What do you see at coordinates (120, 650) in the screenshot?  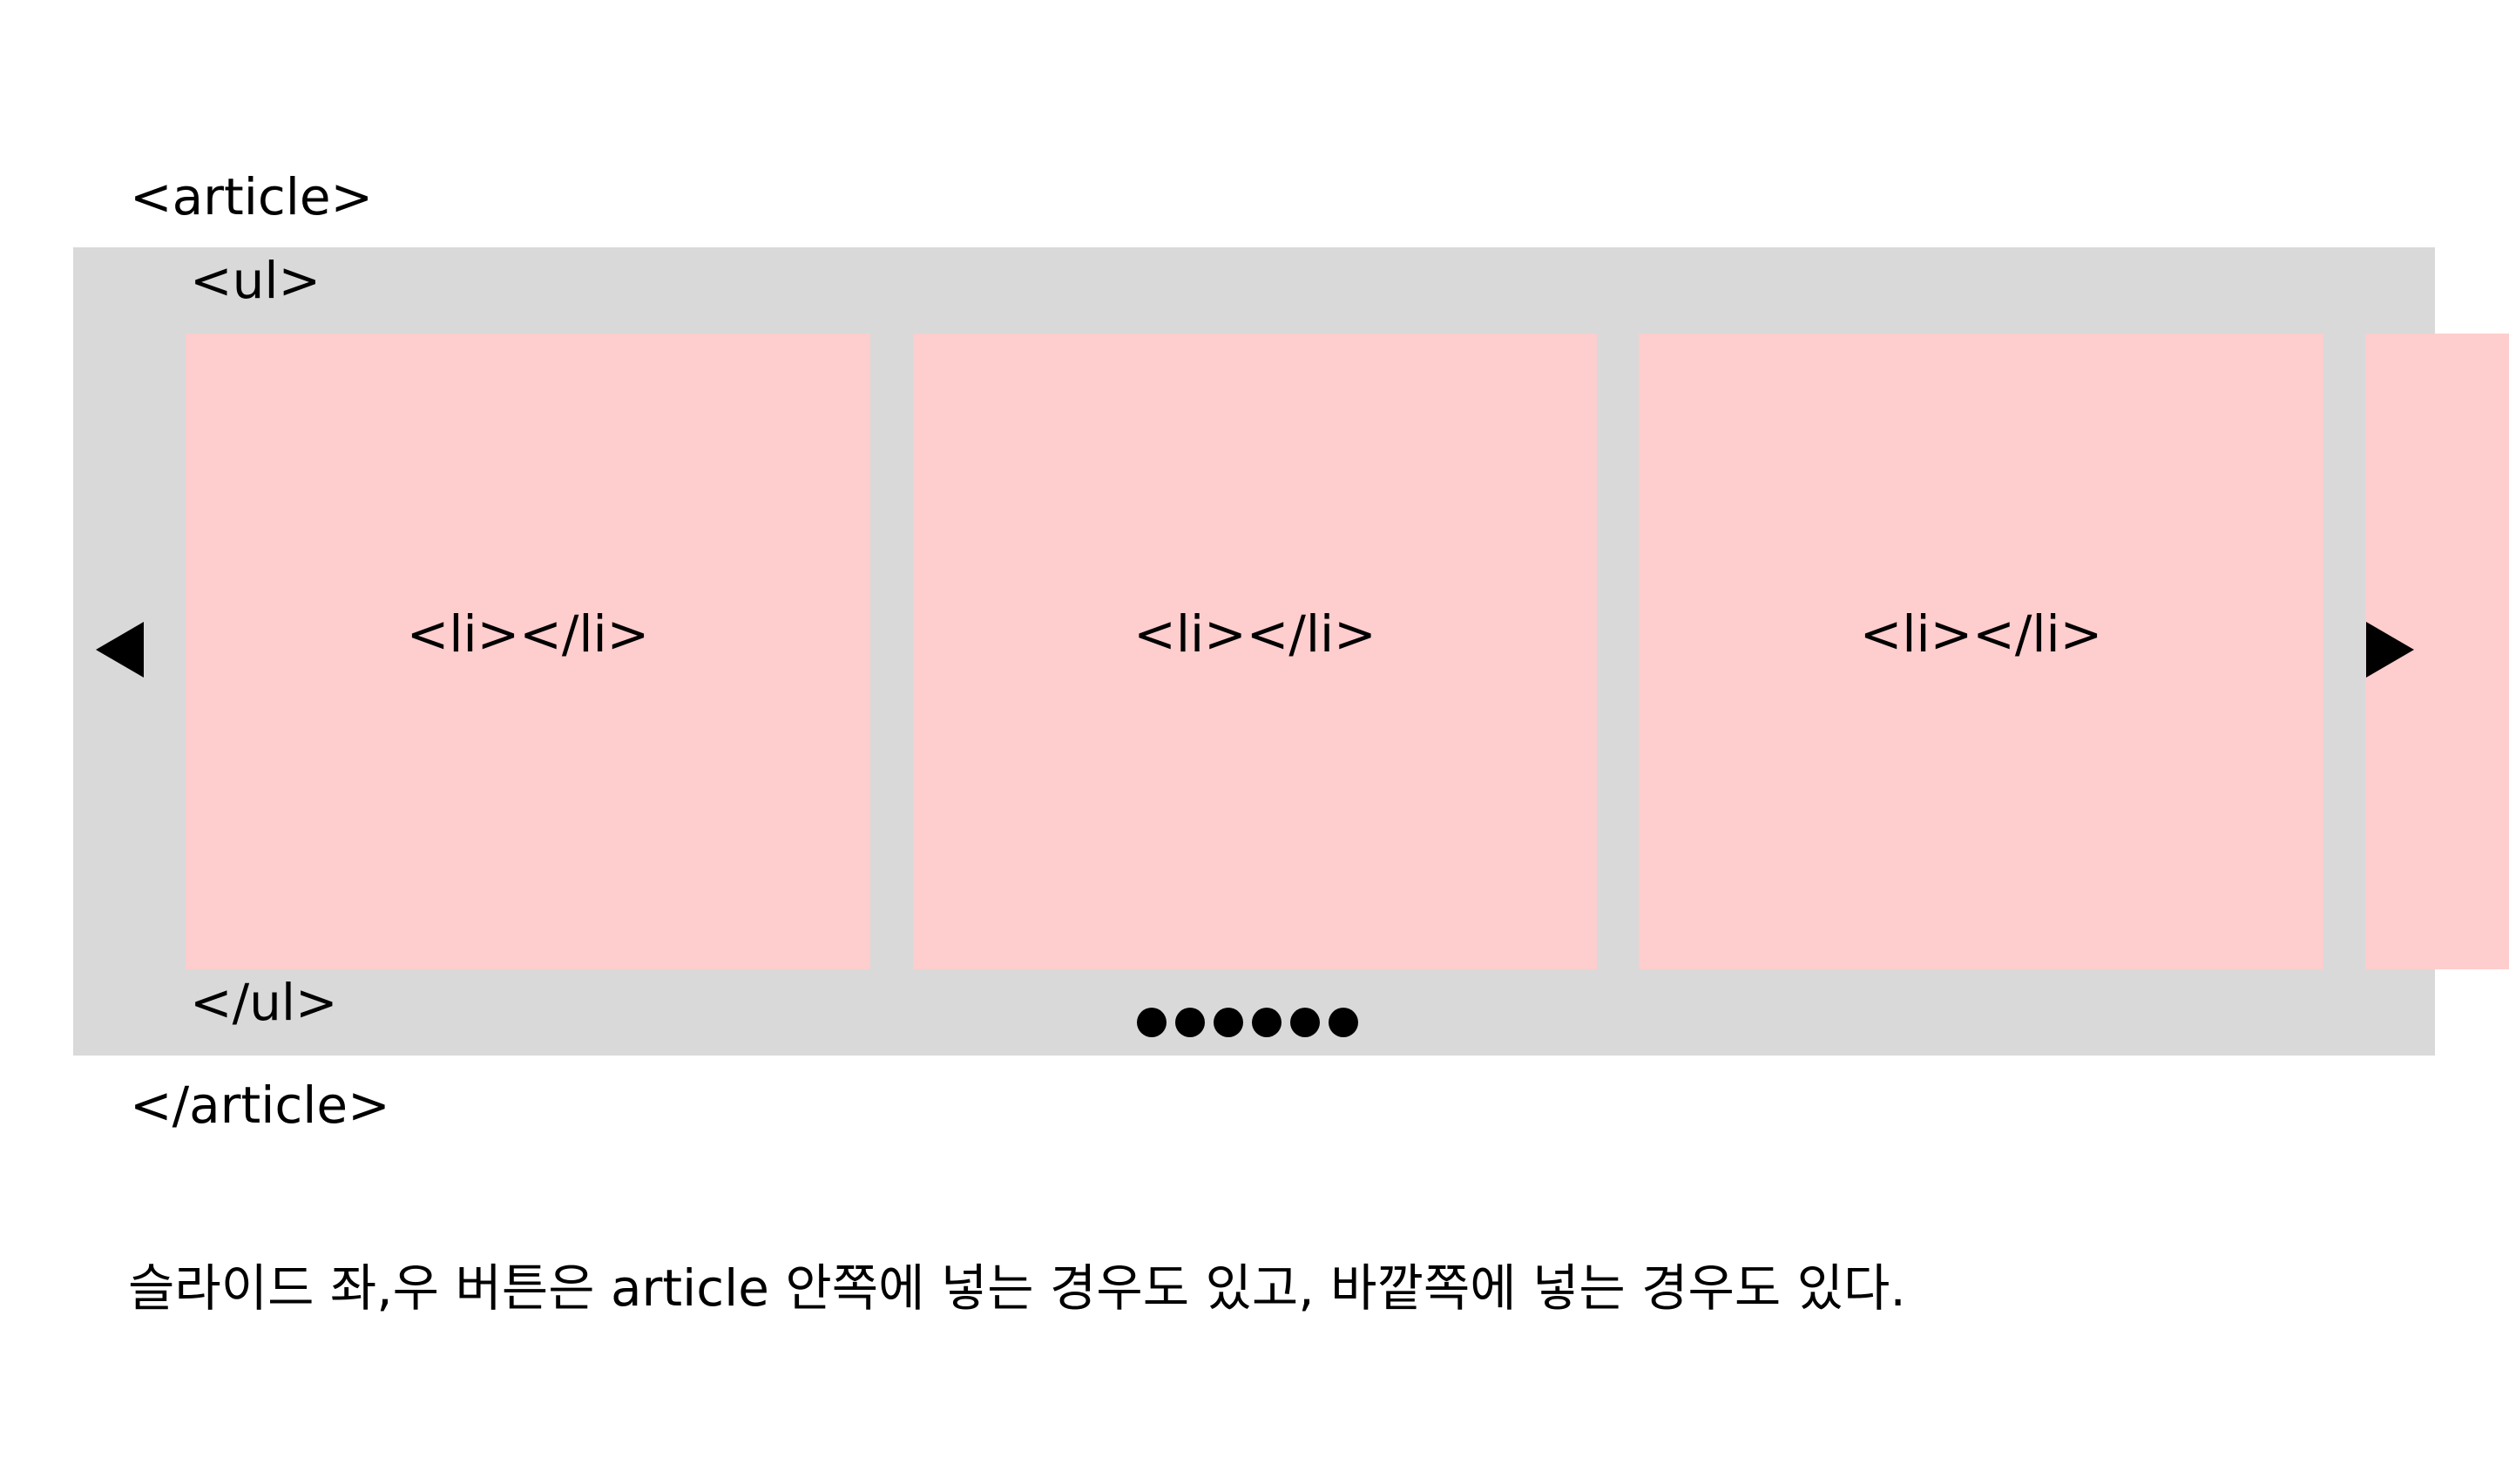 I see `prev-arrow-icon` at bounding box center [120, 650].